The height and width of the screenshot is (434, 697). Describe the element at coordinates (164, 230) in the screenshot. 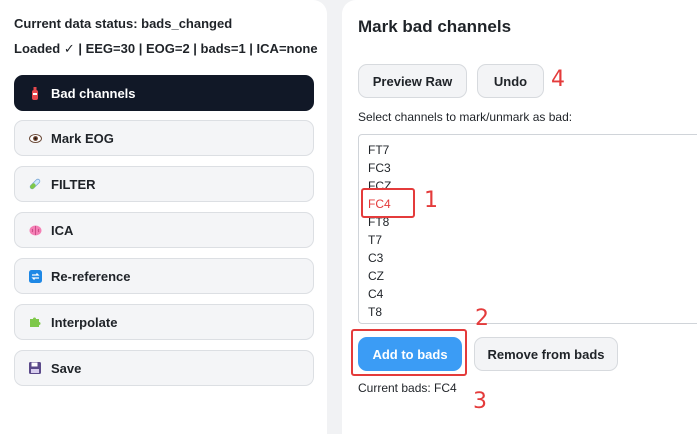

I see `nav-item-ica: ICA` at that location.